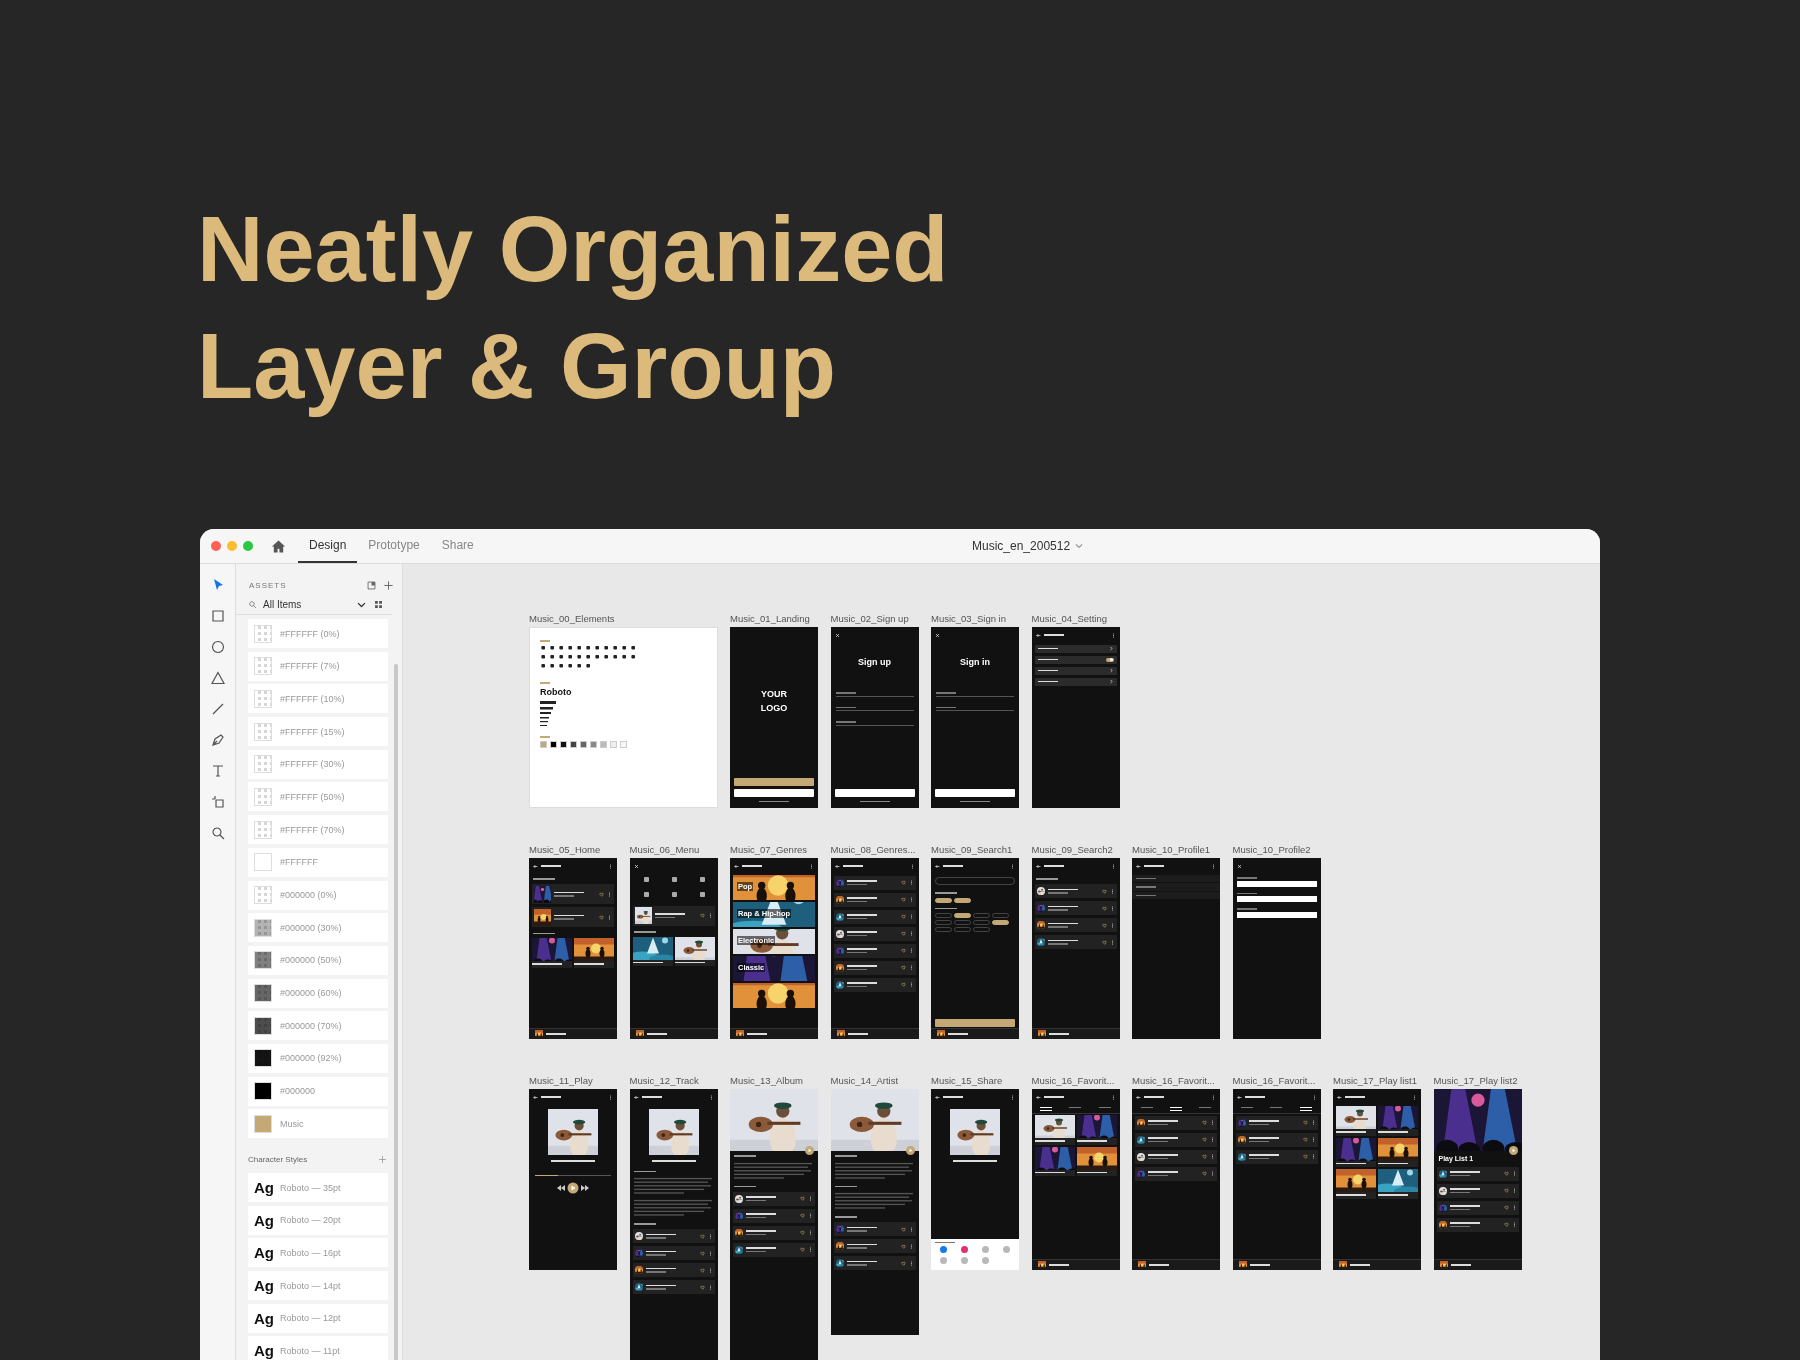 The width and height of the screenshot is (1800, 1360). I want to click on artboard-name: Music_17_Play list2, so click(1475, 1080).